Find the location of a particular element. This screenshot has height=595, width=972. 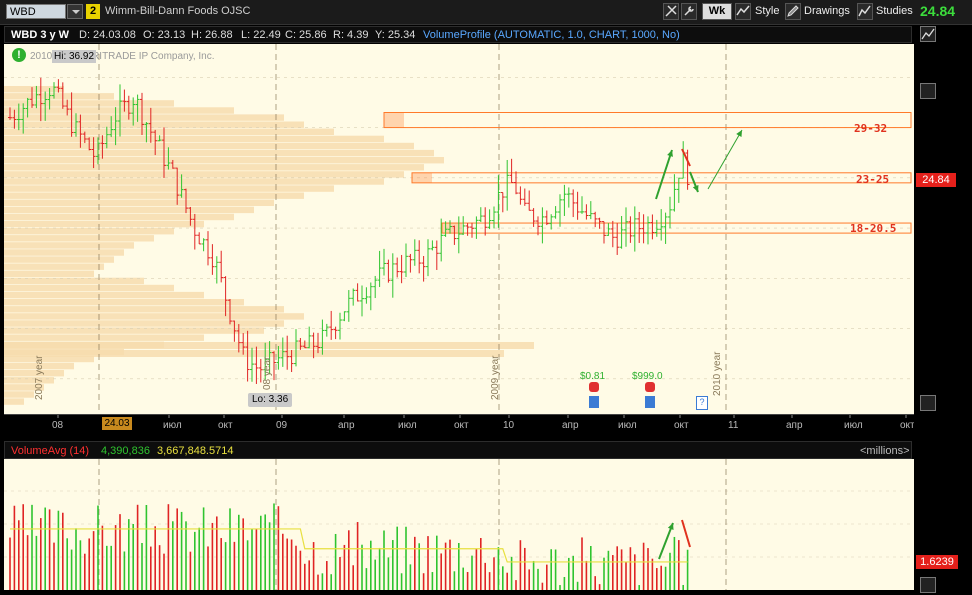

drawings-menu: Drawings is located at coordinates (827, 11).